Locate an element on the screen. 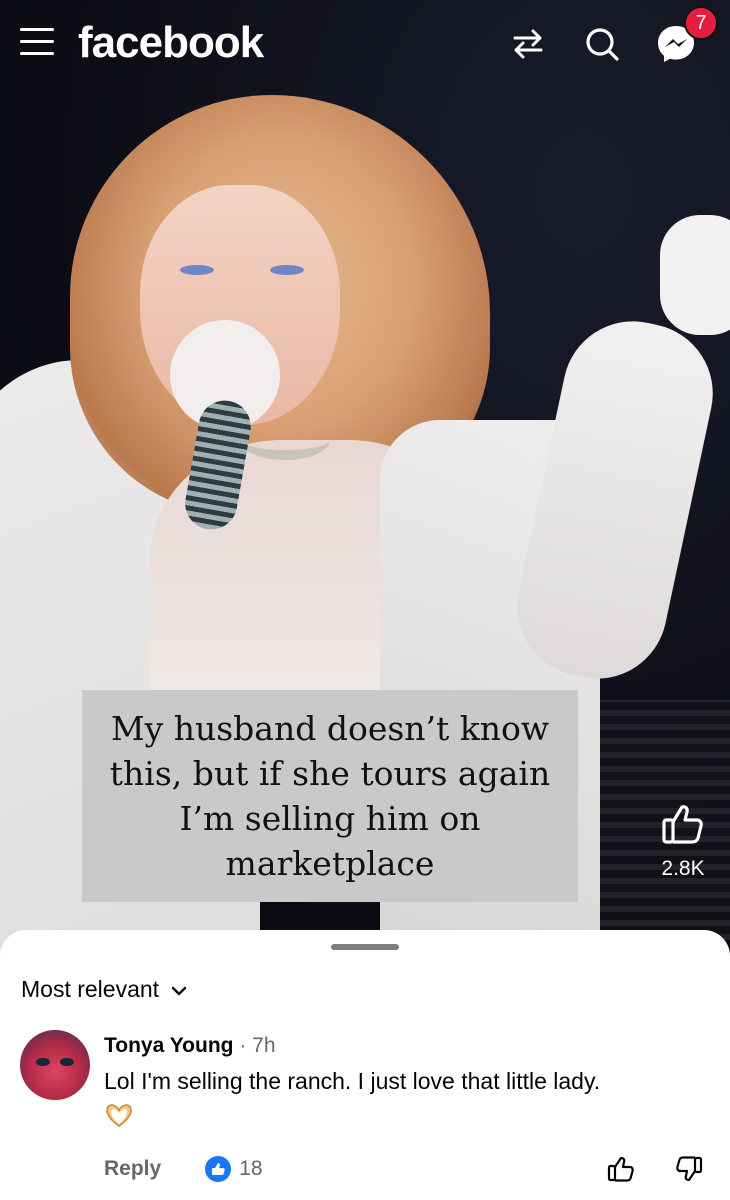  reply-button: Reply is located at coordinates (132, 1169).